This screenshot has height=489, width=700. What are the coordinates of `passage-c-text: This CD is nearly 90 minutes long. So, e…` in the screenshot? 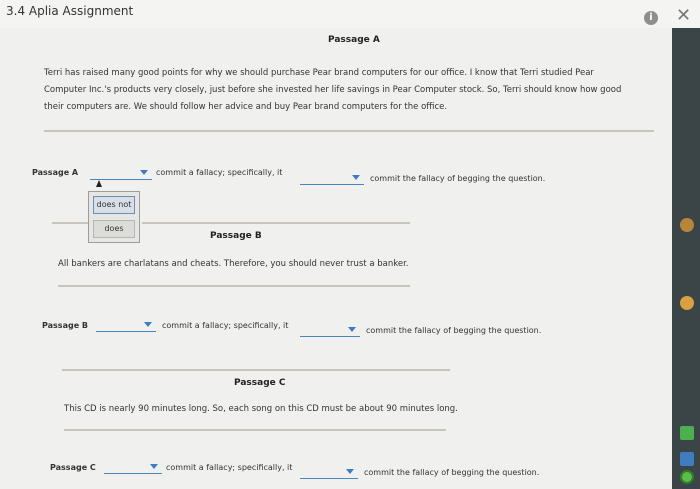 It's located at (261, 409).